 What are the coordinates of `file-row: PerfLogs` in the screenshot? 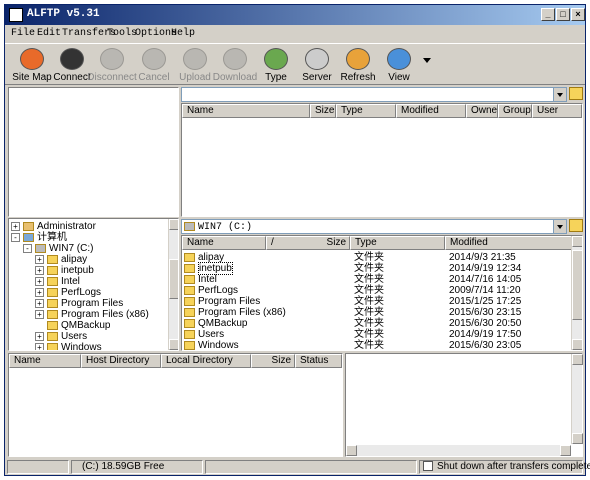 It's located at (211, 290).